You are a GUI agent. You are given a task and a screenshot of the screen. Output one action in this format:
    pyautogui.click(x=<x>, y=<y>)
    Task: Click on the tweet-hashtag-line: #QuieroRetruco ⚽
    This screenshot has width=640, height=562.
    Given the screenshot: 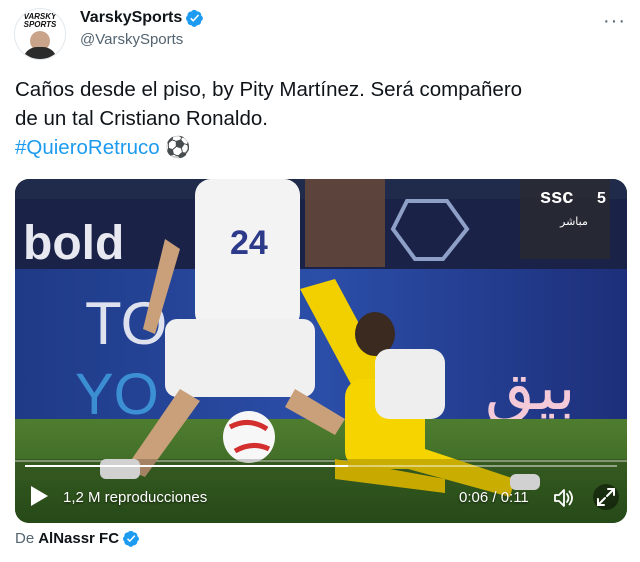 What is the action you would take?
    pyautogui.click(x=321, y=147)
    